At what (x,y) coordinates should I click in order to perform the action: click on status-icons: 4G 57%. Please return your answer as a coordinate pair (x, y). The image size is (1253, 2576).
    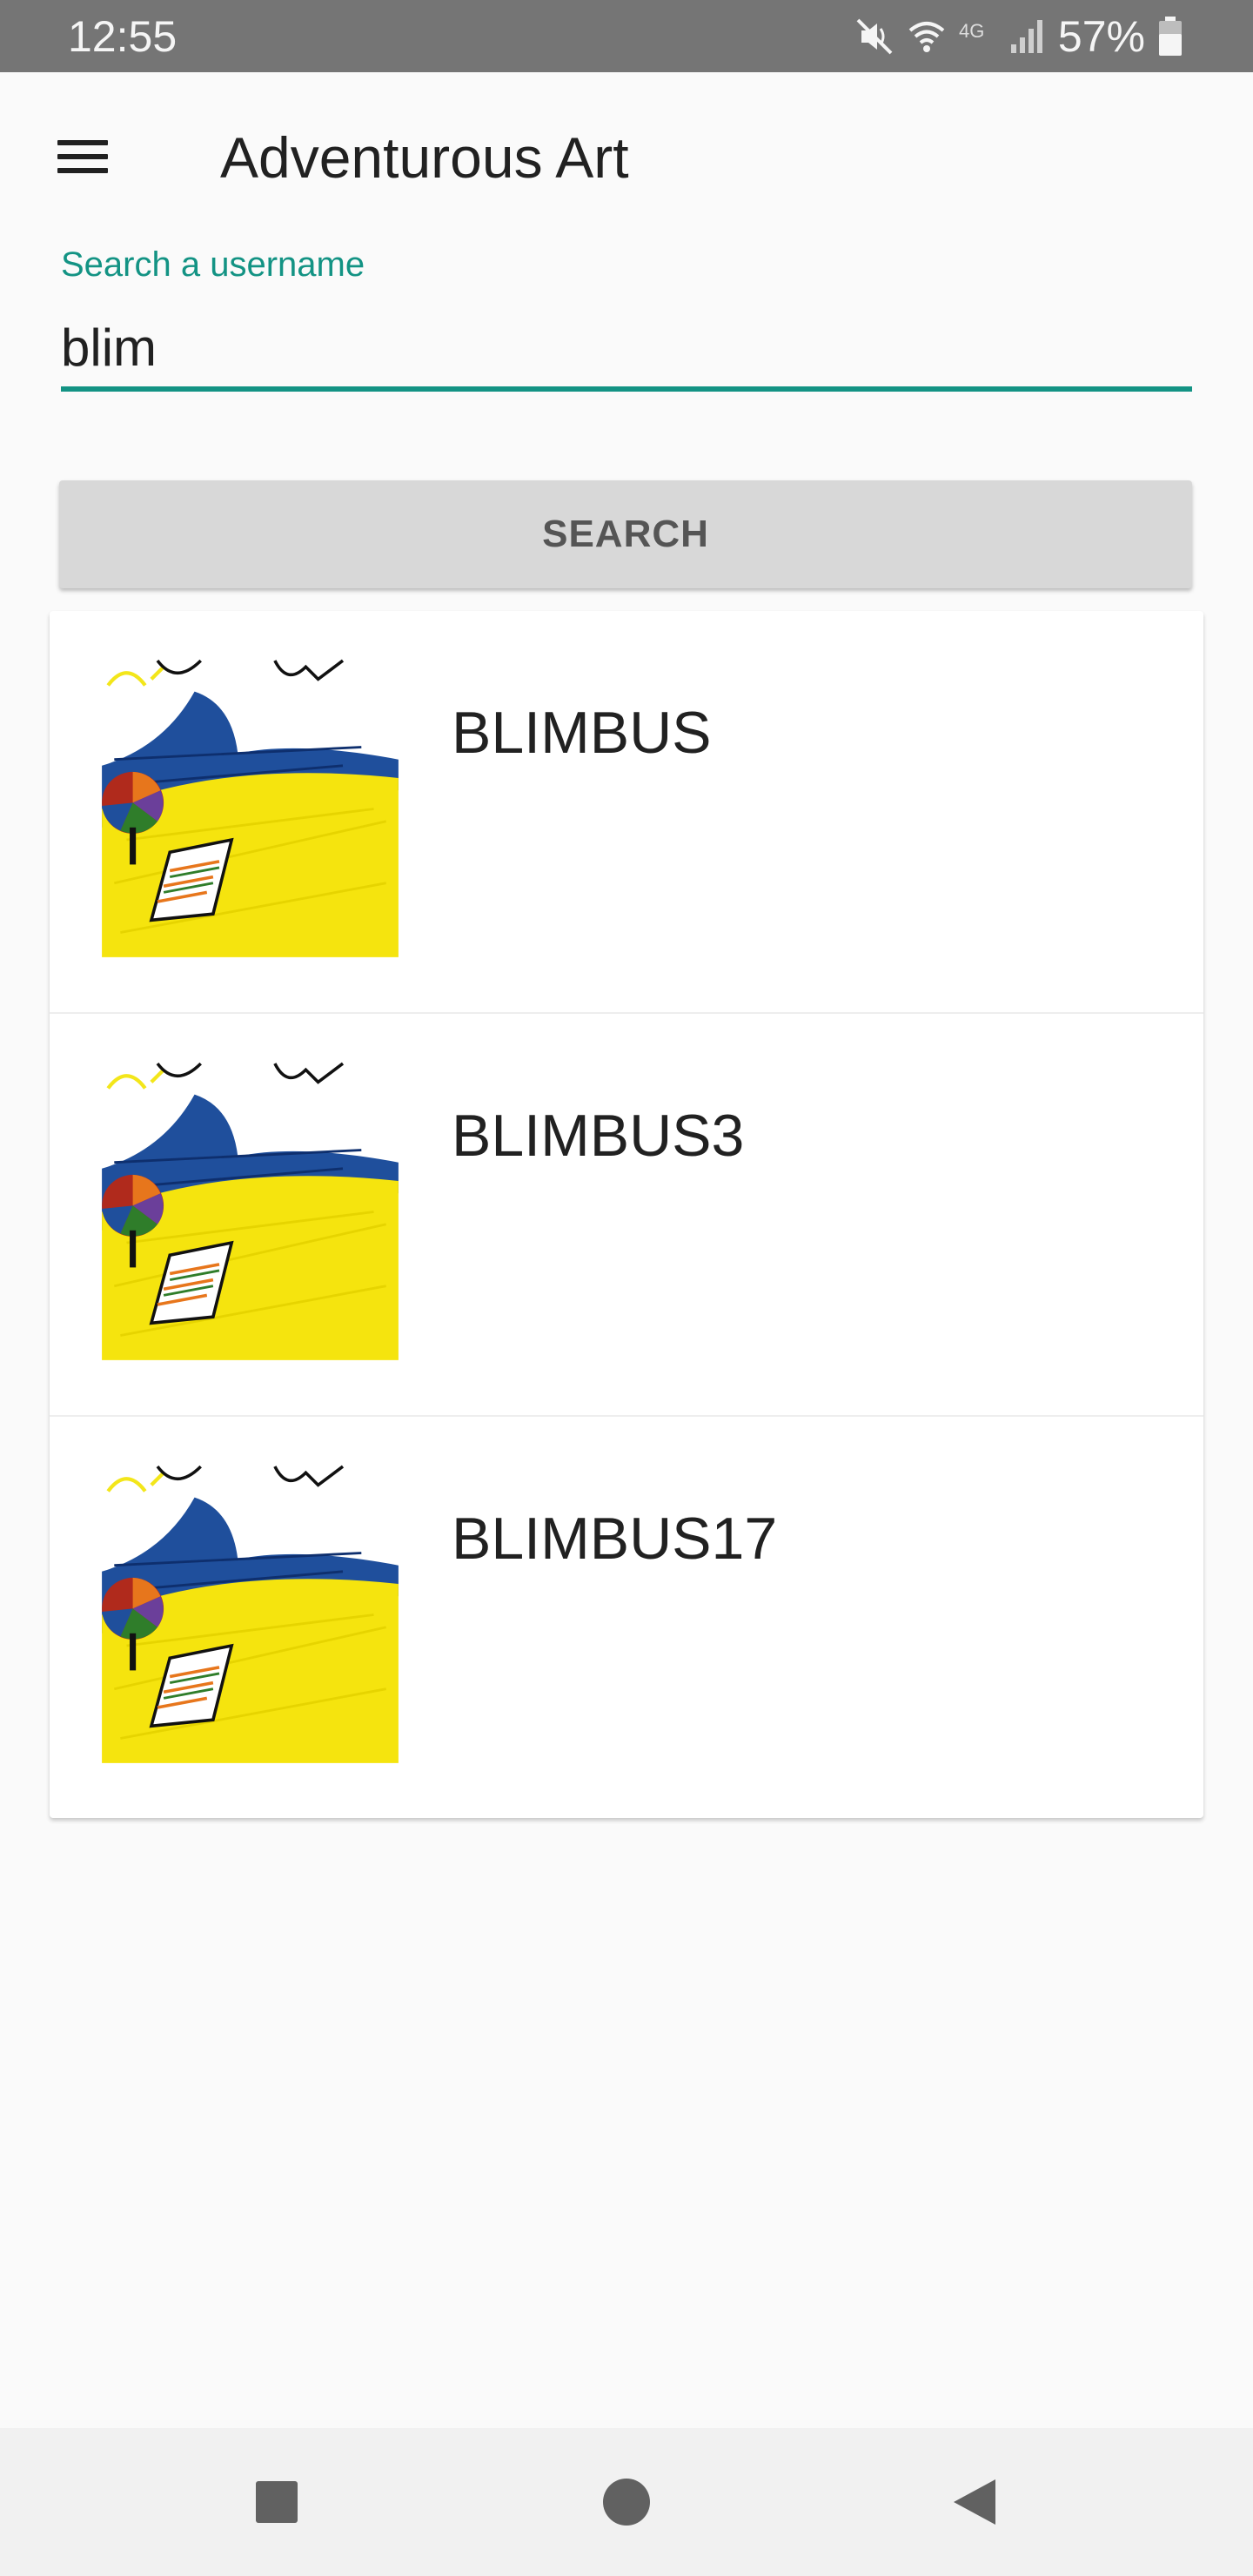
    Looking at the image, I should click on (1018, 37).